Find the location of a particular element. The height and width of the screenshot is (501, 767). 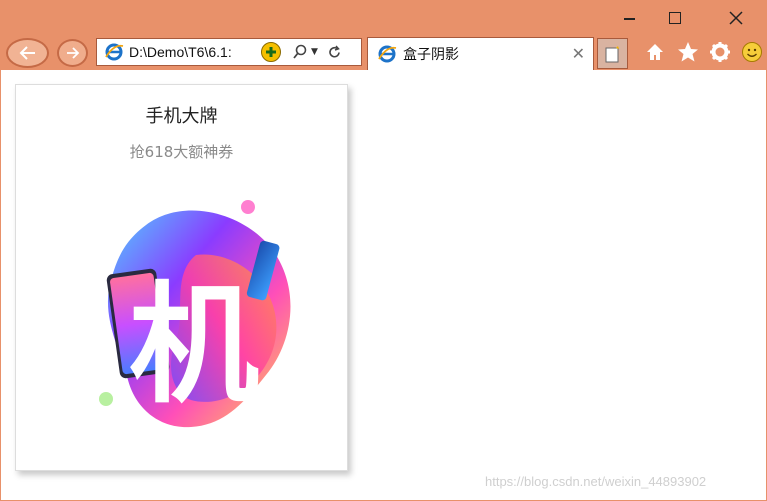

forward-icon is located at coordinates (72, 53).